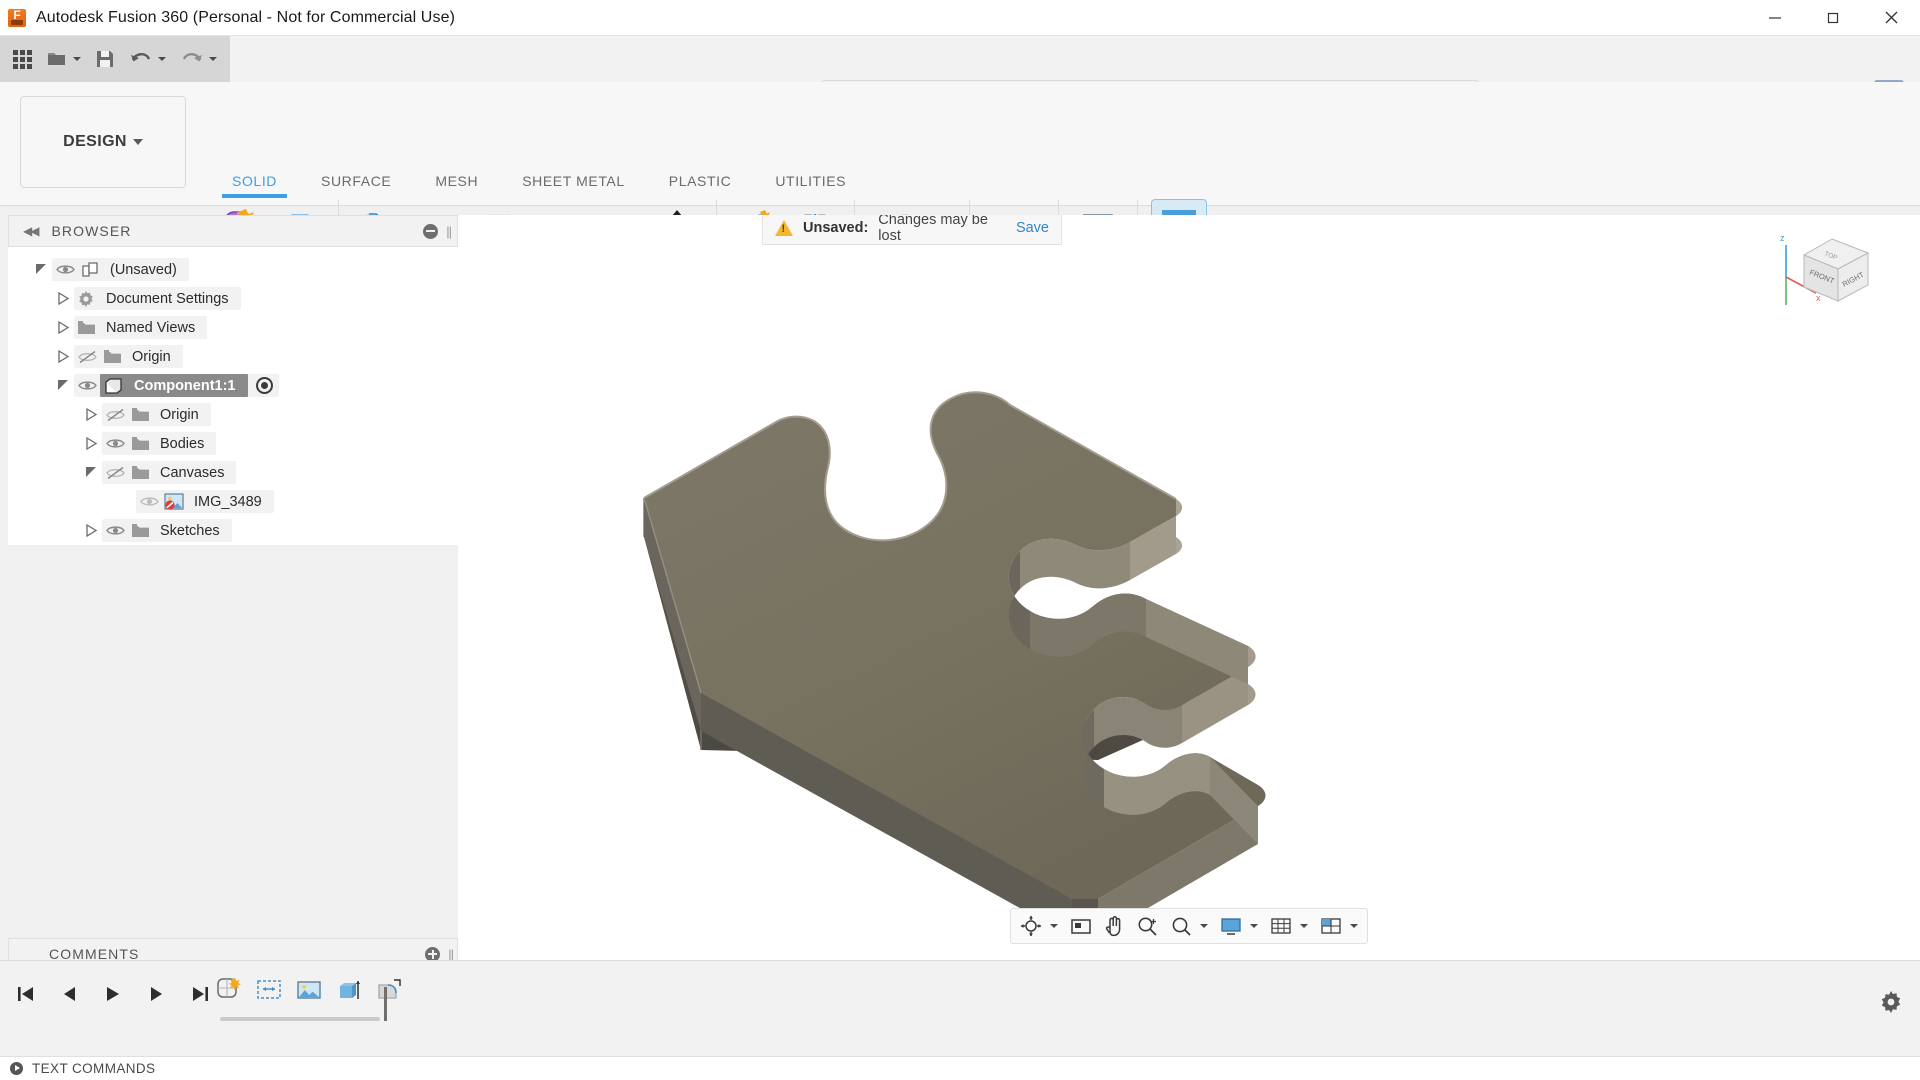  What do you see at coordinates (95, 141) in the screenshot?
I see `workspace-label: DESIGN` at bounding box center [95, 141].